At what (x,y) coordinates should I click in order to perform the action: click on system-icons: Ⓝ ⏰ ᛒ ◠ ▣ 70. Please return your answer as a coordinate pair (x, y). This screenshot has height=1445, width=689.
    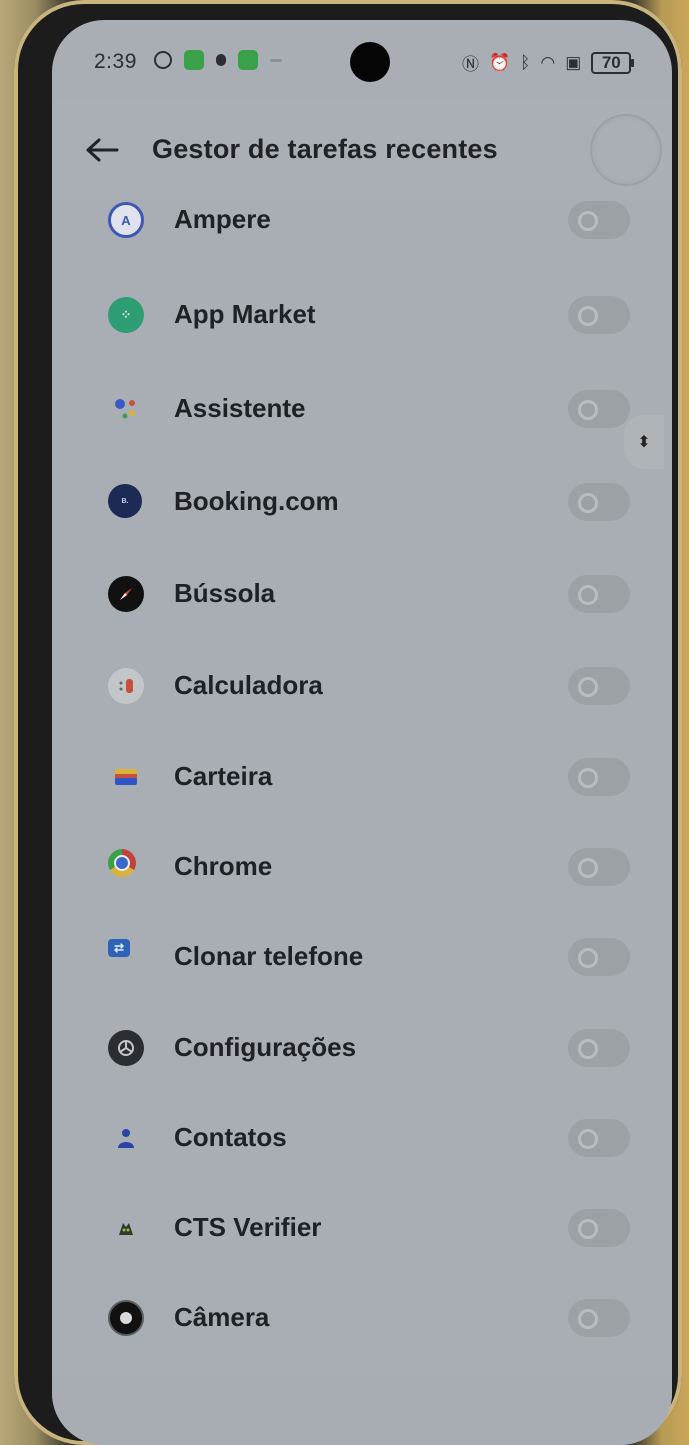
    Looking at the image, I should click on (548, 62).